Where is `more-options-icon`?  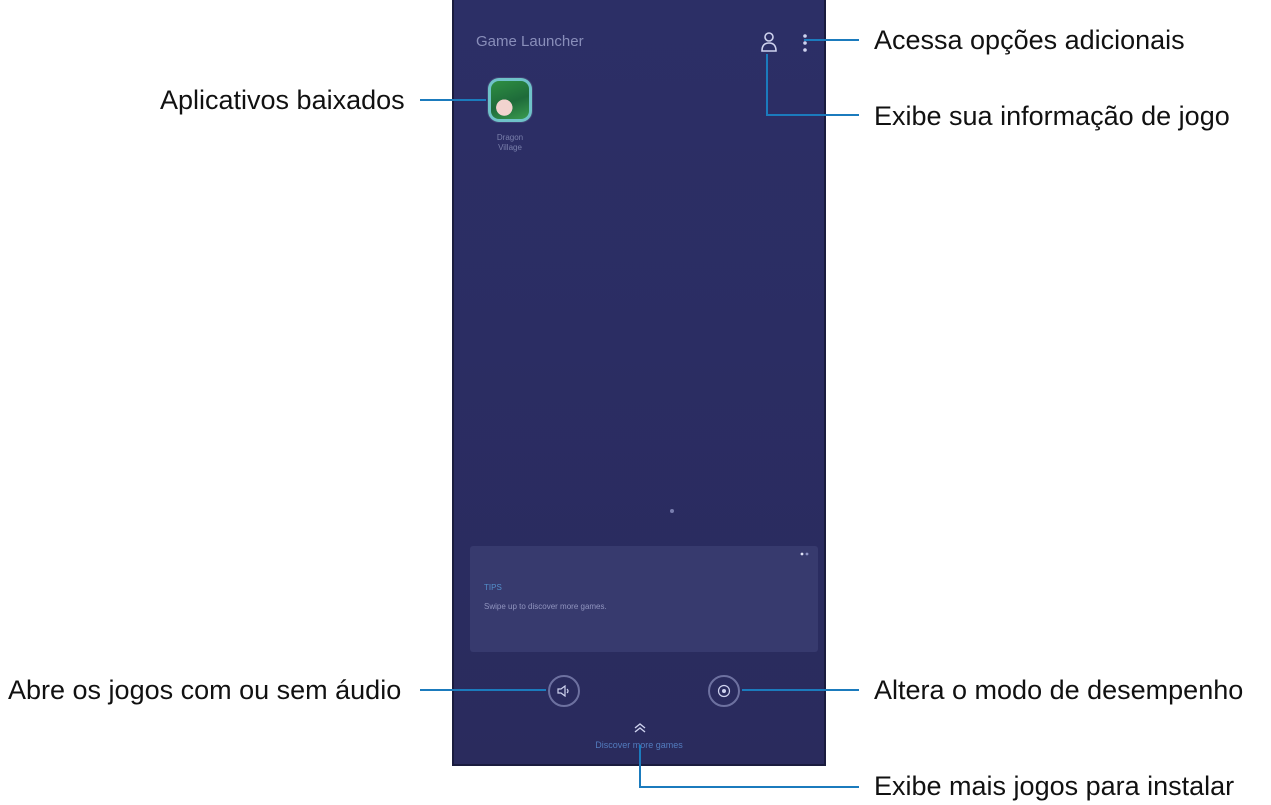
more-options-icon is located at coordinates (805, 43).